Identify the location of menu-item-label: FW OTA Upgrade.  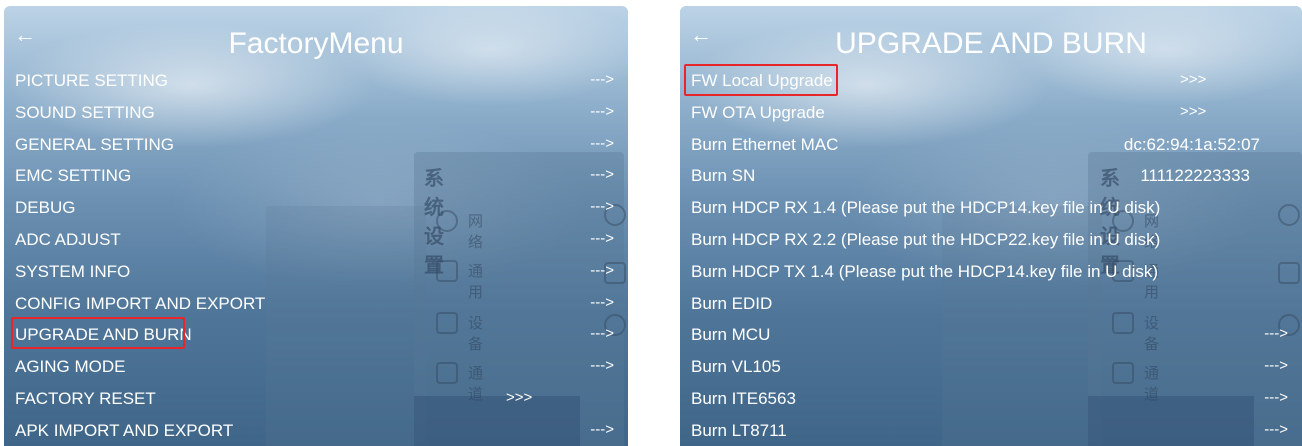
(758, 112).